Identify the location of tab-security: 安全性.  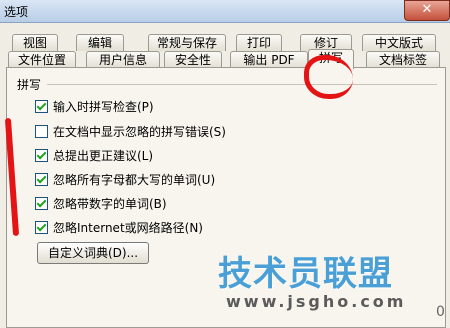
(193, 59).